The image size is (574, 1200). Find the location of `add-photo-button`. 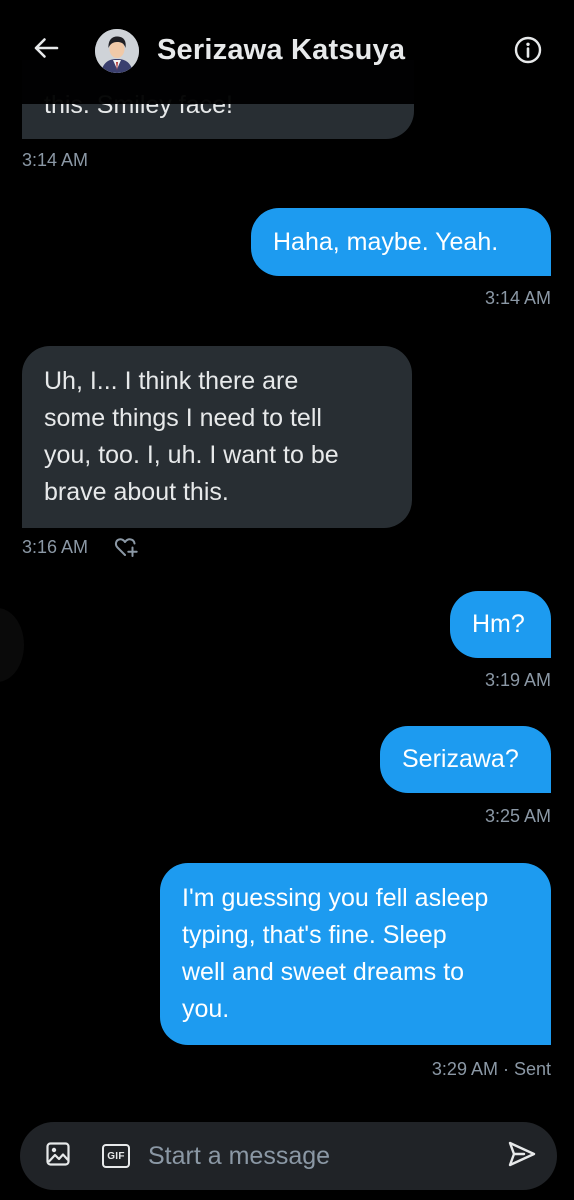

add-photo-button is located at coordinates (58, 1156).